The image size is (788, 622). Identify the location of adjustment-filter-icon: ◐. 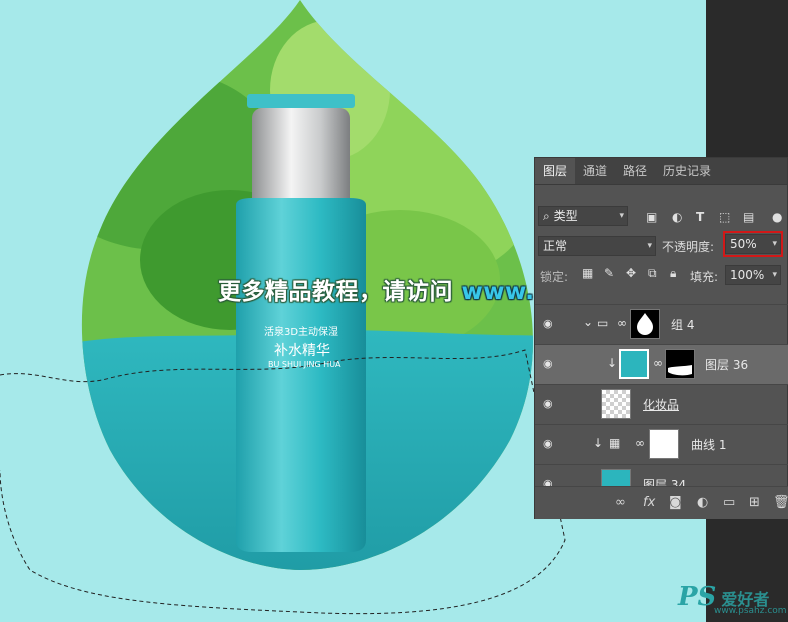
(677, 217).